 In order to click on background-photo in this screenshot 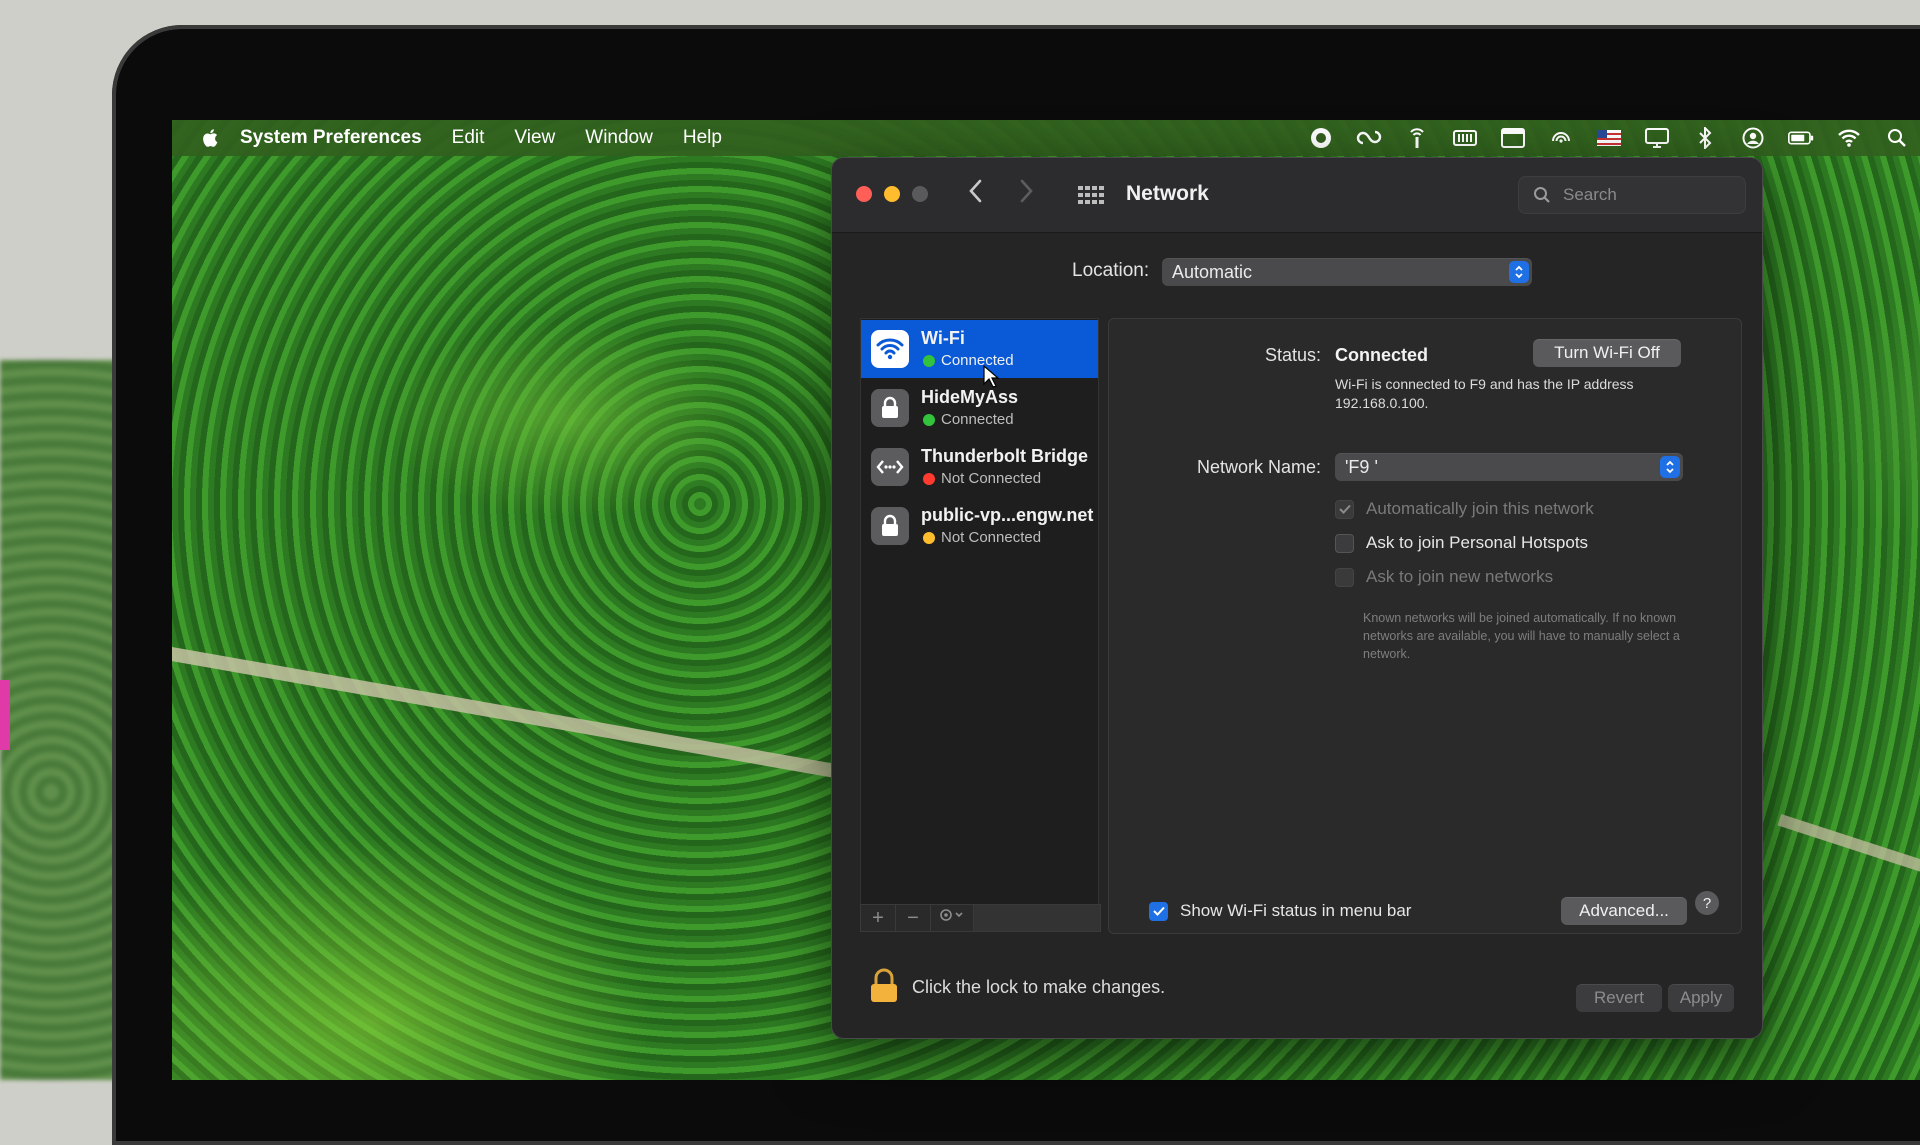, I will do `click(64, 720)`.